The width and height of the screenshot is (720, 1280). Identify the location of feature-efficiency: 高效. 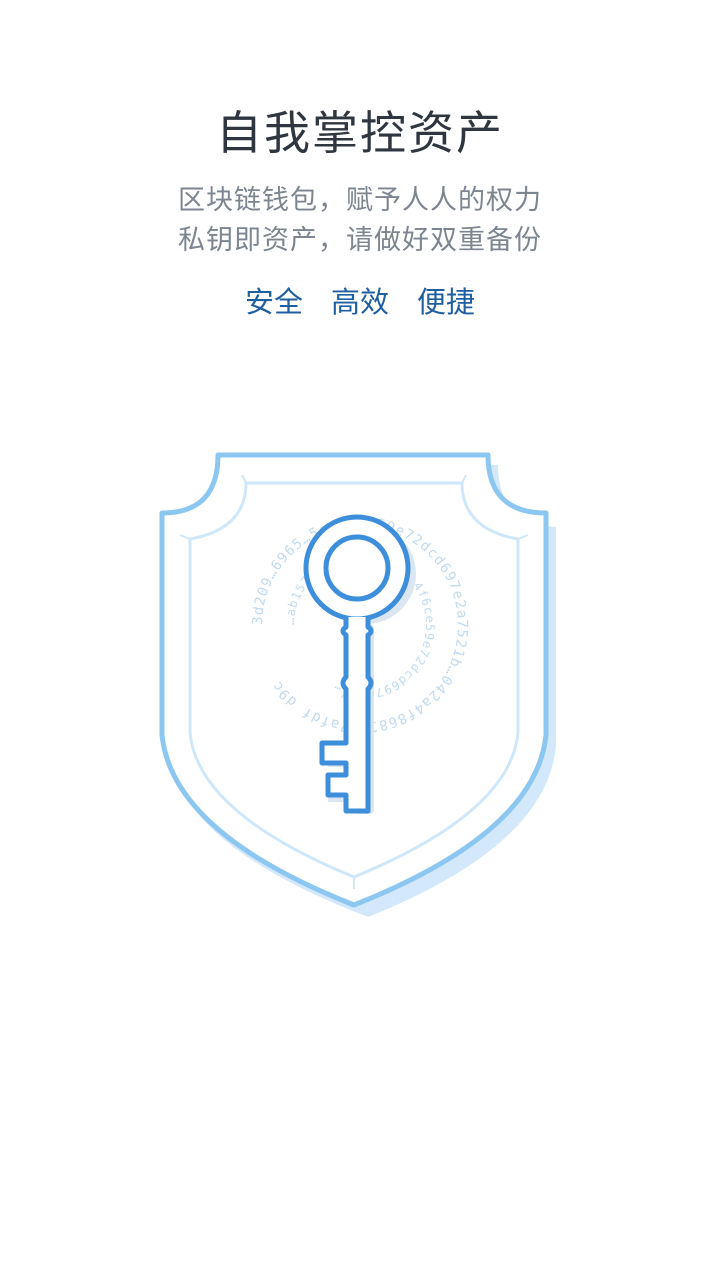
(359, 302).